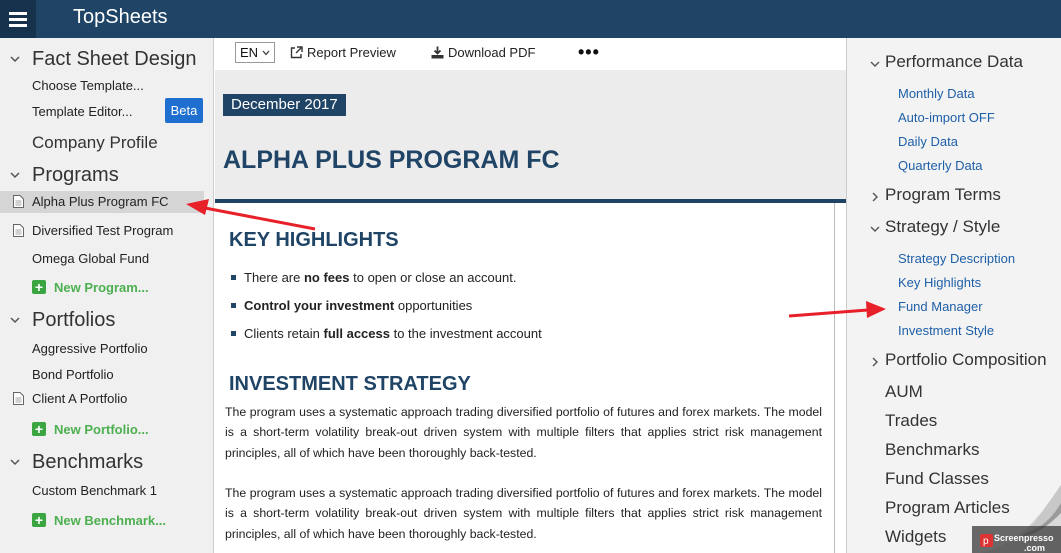 This screenshot has width=1061, height=553. What do you see at coordinates (391, 160) in the screenshot?
I see `document-title: ALPHA PLUS PROGRAM FC` at bounding box center [391, 160].